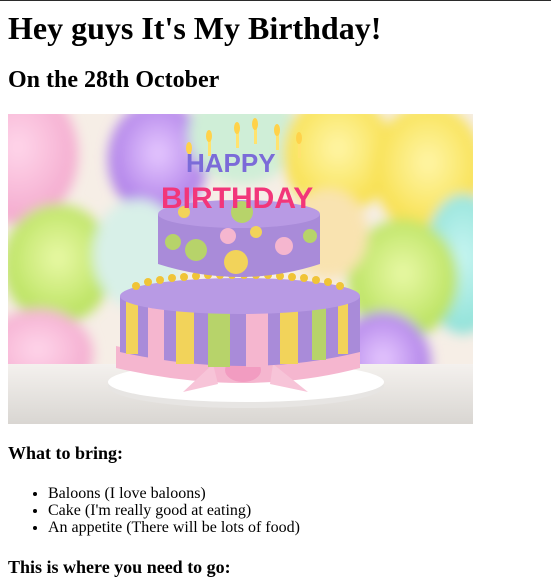 The height and width of the screenshot is (587, 551). Describe the element at coordinates (66, 453) in the screenshot. I see `what-to-bring-heading: What to bring:` at that location.